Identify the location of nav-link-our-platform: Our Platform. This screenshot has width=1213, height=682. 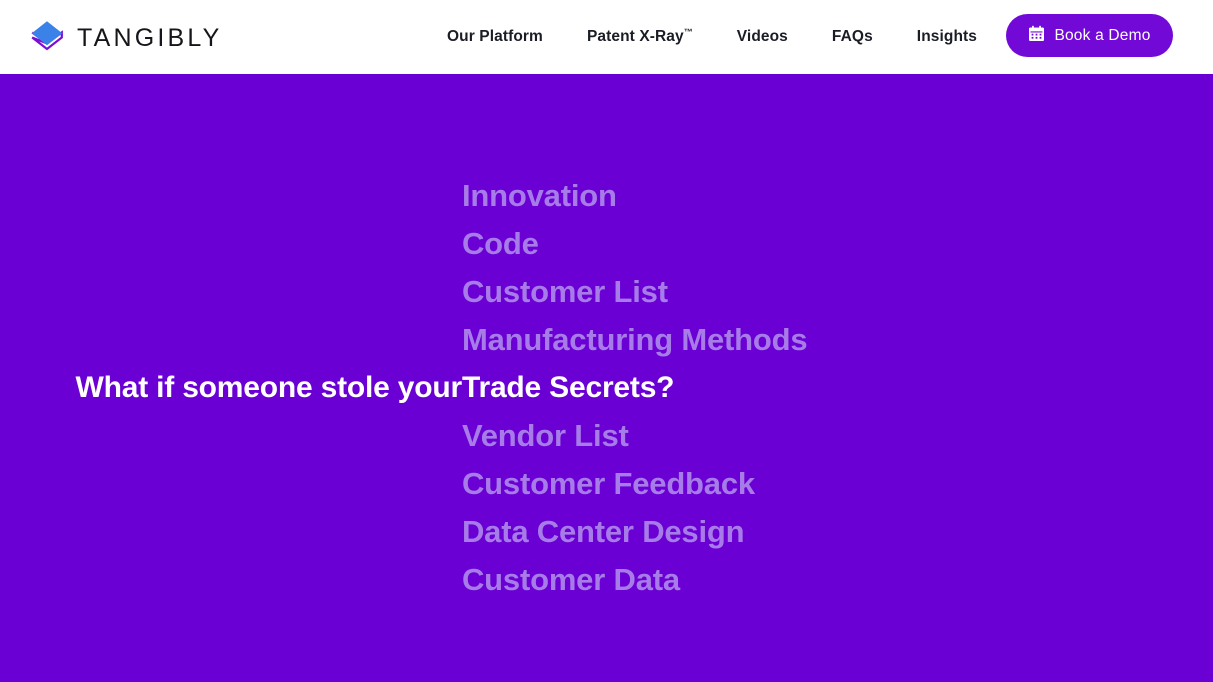
(495, 36).